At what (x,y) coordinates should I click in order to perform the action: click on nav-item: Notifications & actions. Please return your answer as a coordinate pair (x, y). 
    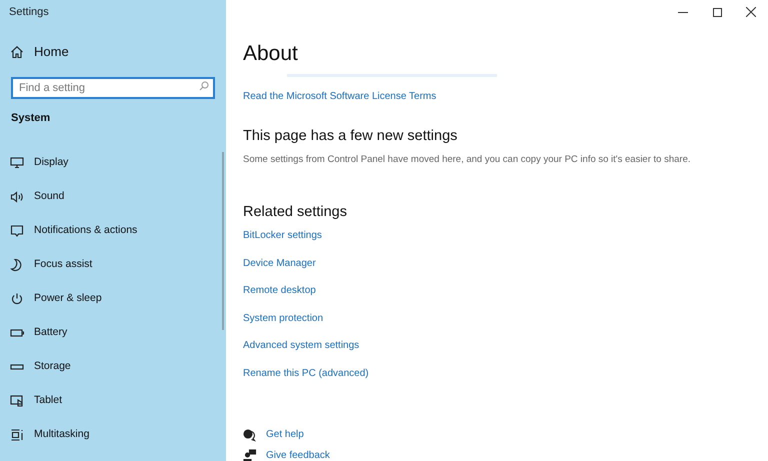
    Looking at the image, I should click on (74, 231).